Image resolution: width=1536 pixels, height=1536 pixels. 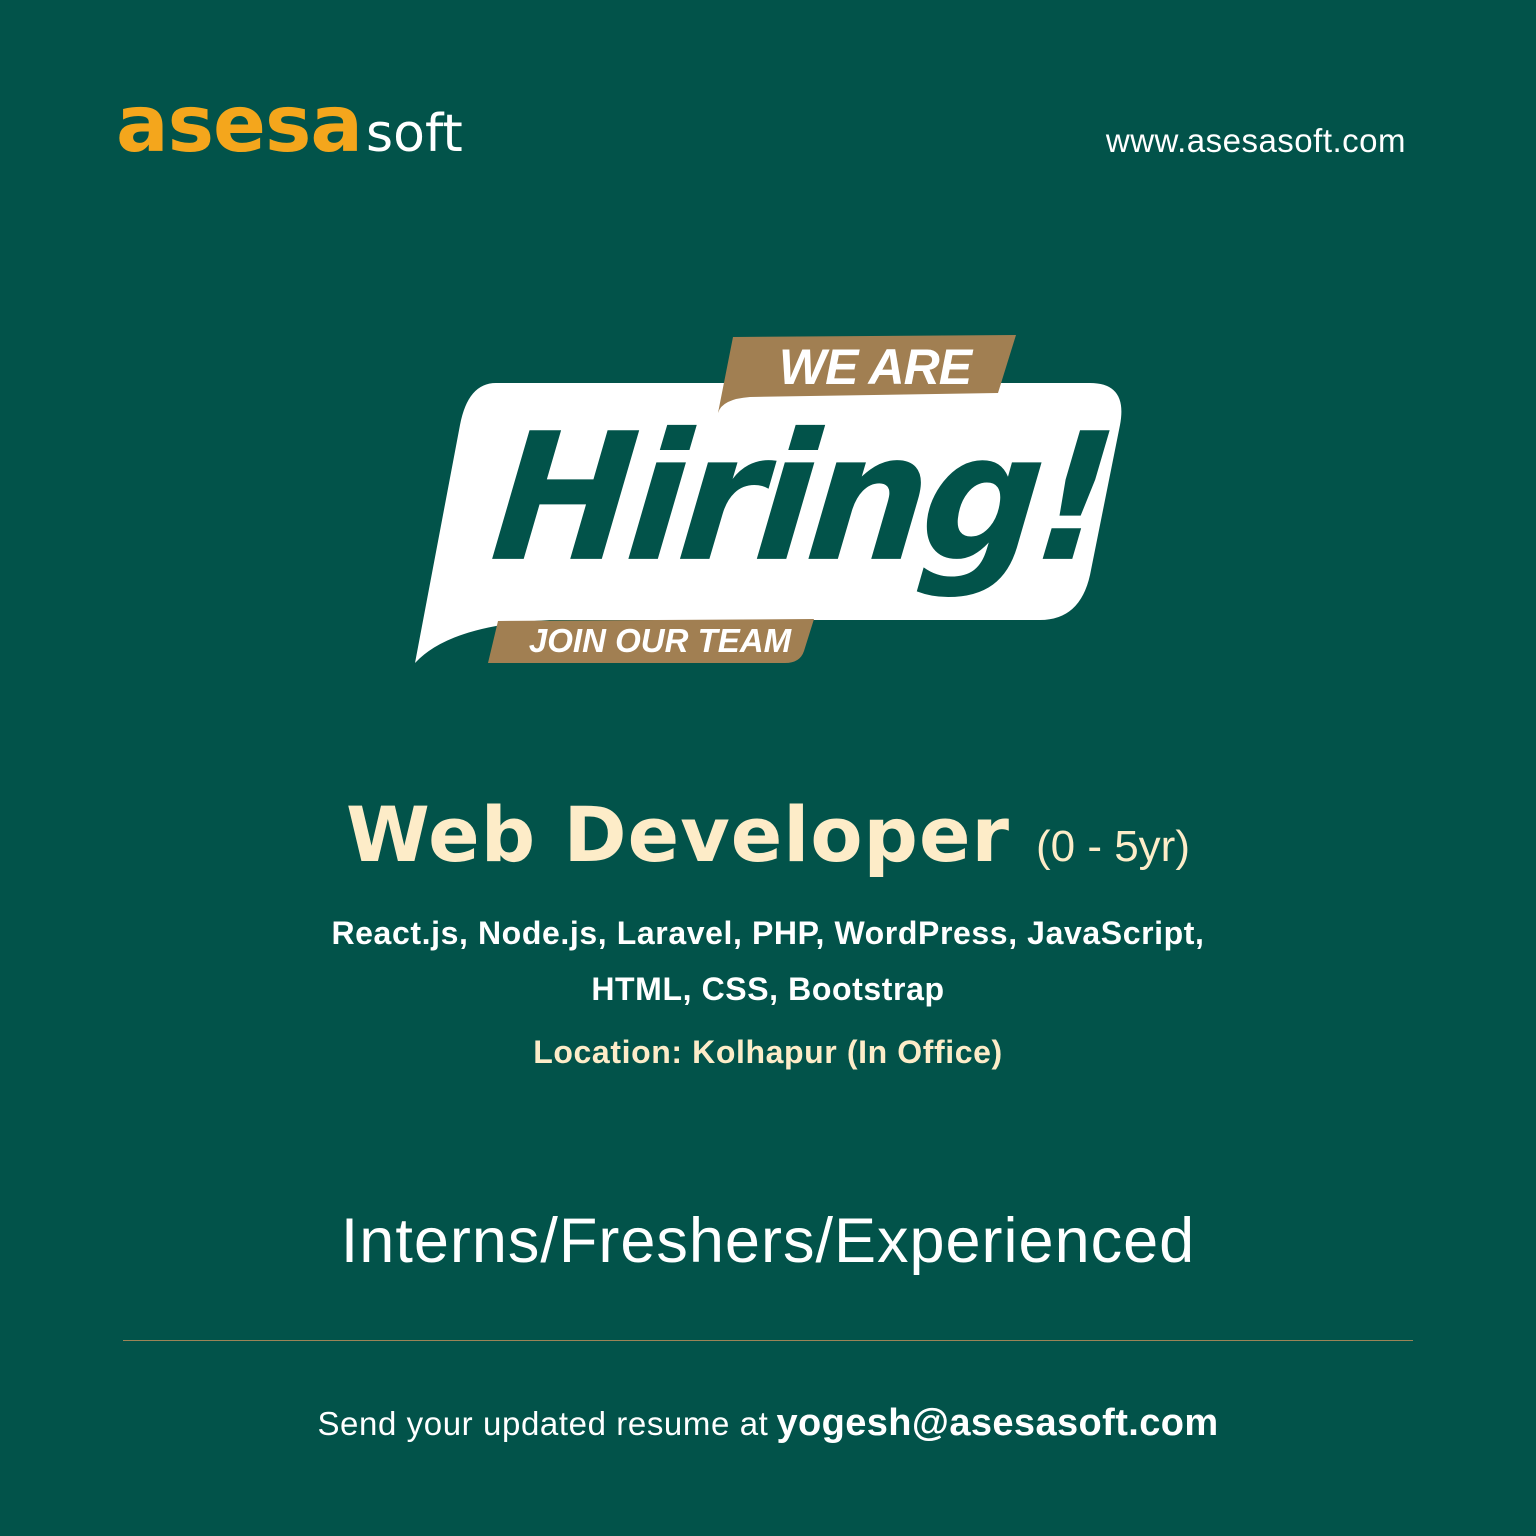 I want to click on skills-line-2: HTML, CSS, Bootstrap, so click(x=768, y=989).